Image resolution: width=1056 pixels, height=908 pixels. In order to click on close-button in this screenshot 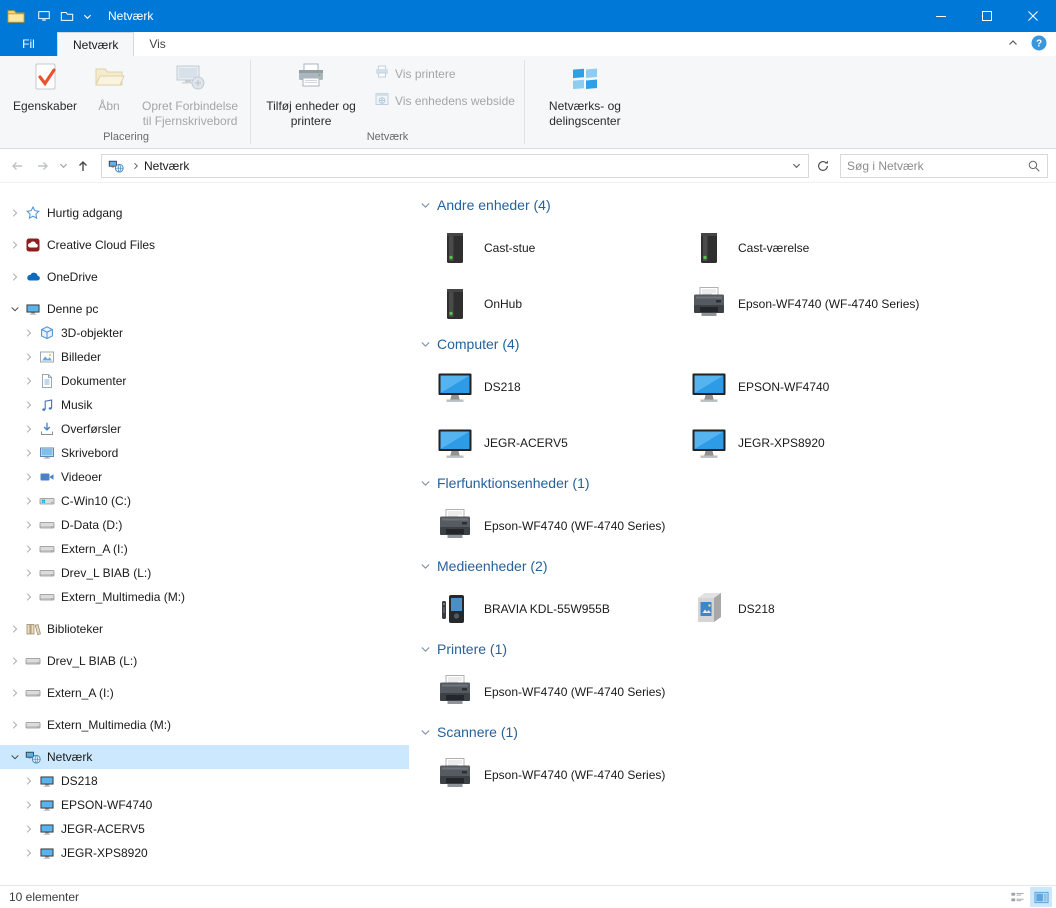, I will do `click(1033, 16)`.